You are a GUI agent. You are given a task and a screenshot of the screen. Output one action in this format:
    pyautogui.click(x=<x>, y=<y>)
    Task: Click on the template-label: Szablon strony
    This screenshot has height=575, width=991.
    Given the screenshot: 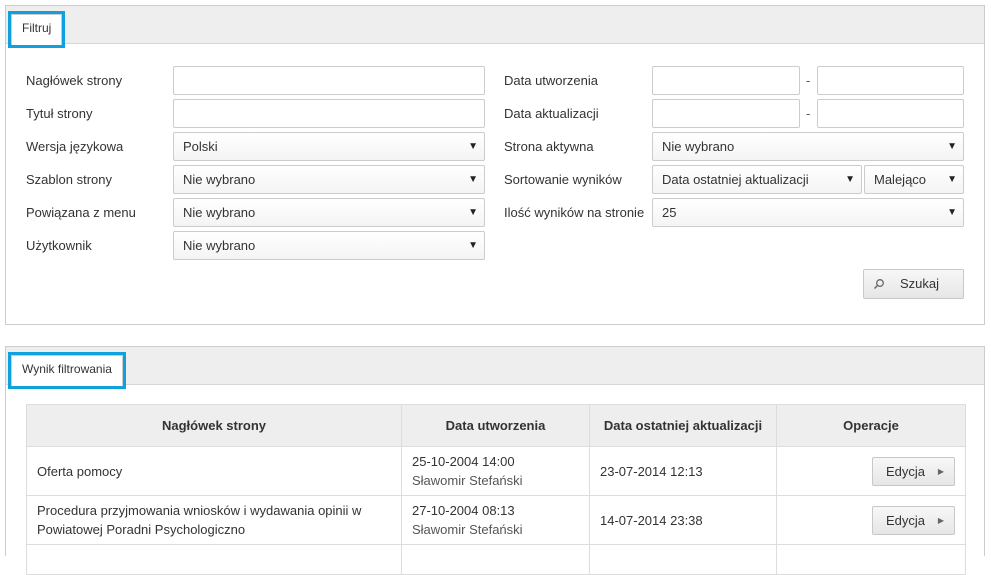 What is the action you would take?
    pyautogui.click(x=69, y=179)
    